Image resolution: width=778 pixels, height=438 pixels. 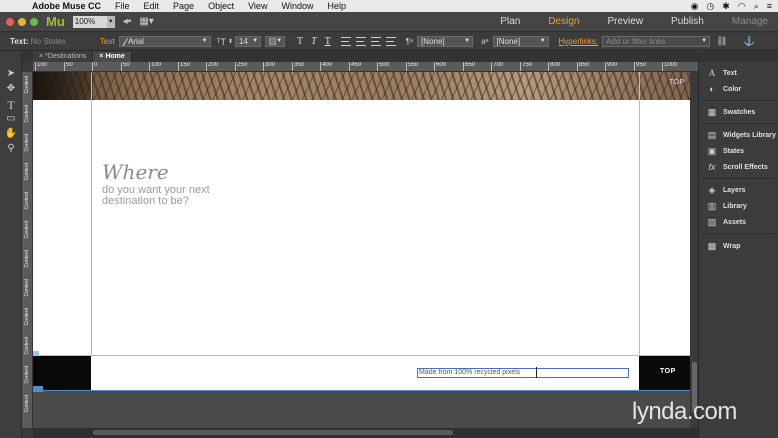 I want to click on horizontal-scroll-thumb, so click(x=273, y=432).